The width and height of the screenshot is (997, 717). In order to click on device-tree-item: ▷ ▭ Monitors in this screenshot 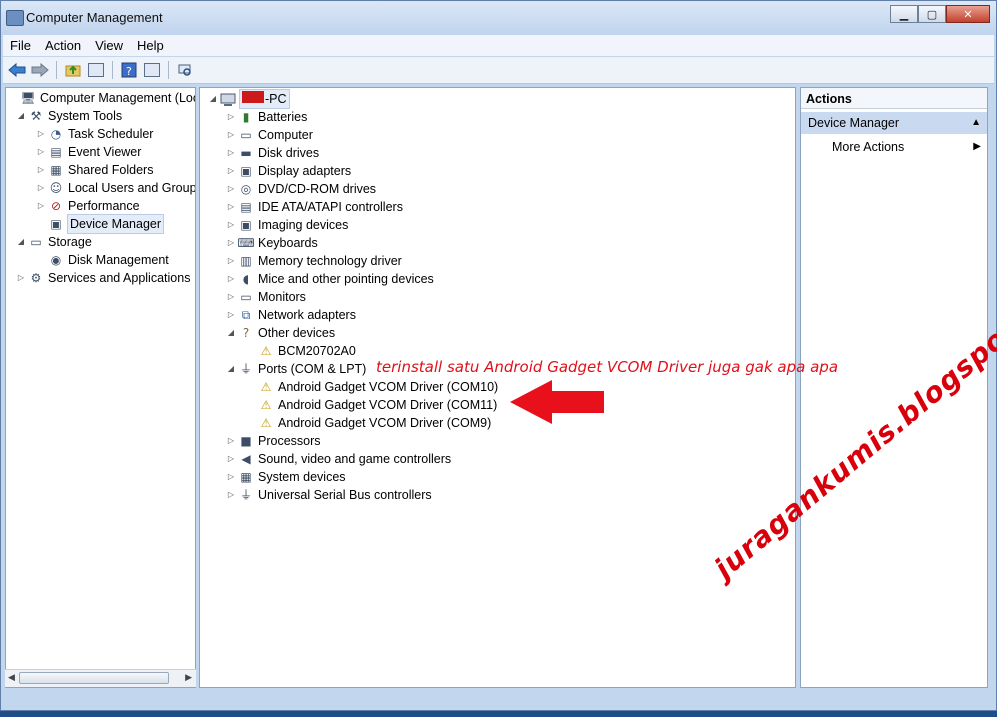, I will do `click(266, 297)`.